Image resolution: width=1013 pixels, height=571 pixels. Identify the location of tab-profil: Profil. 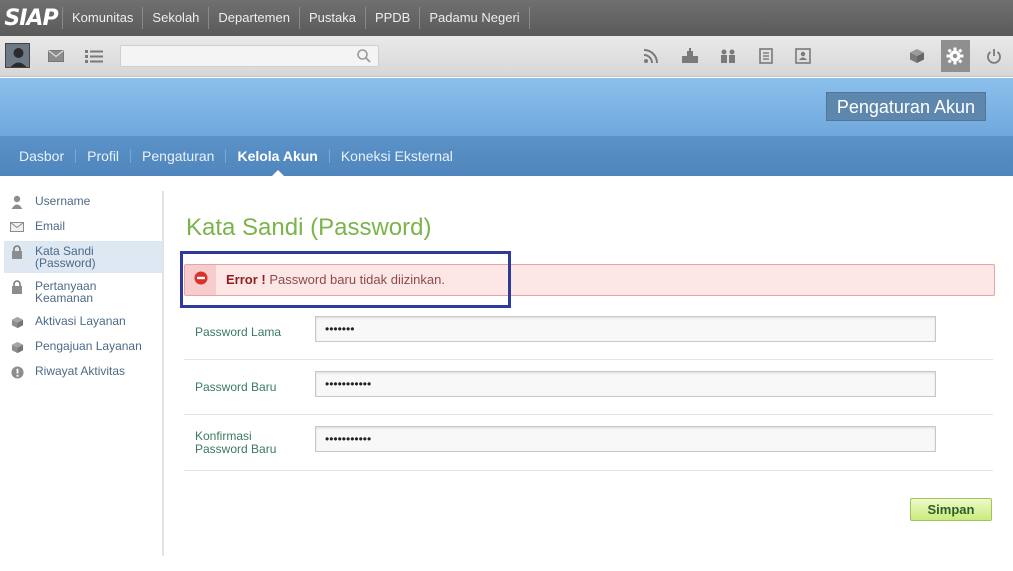
(104, 156).